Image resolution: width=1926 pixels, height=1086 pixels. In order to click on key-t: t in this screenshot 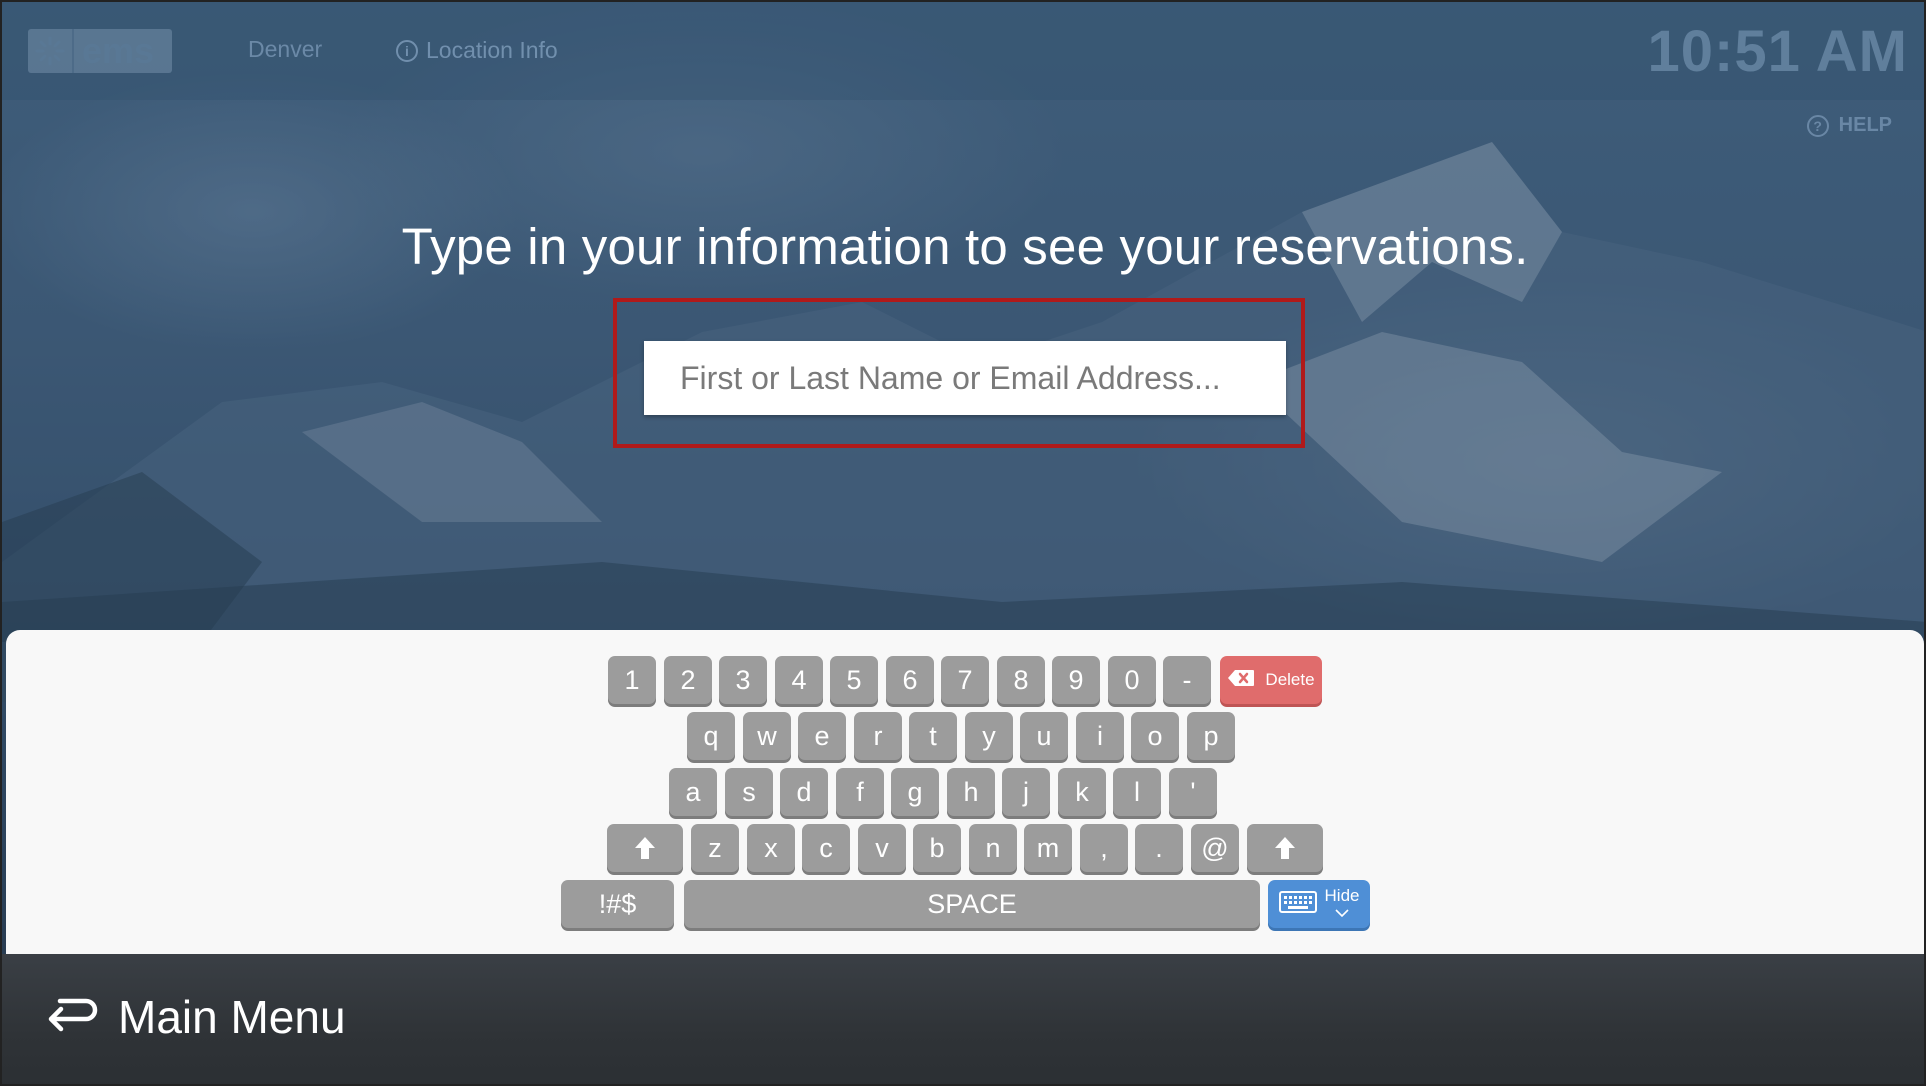, I will do `click(933, 736)`.